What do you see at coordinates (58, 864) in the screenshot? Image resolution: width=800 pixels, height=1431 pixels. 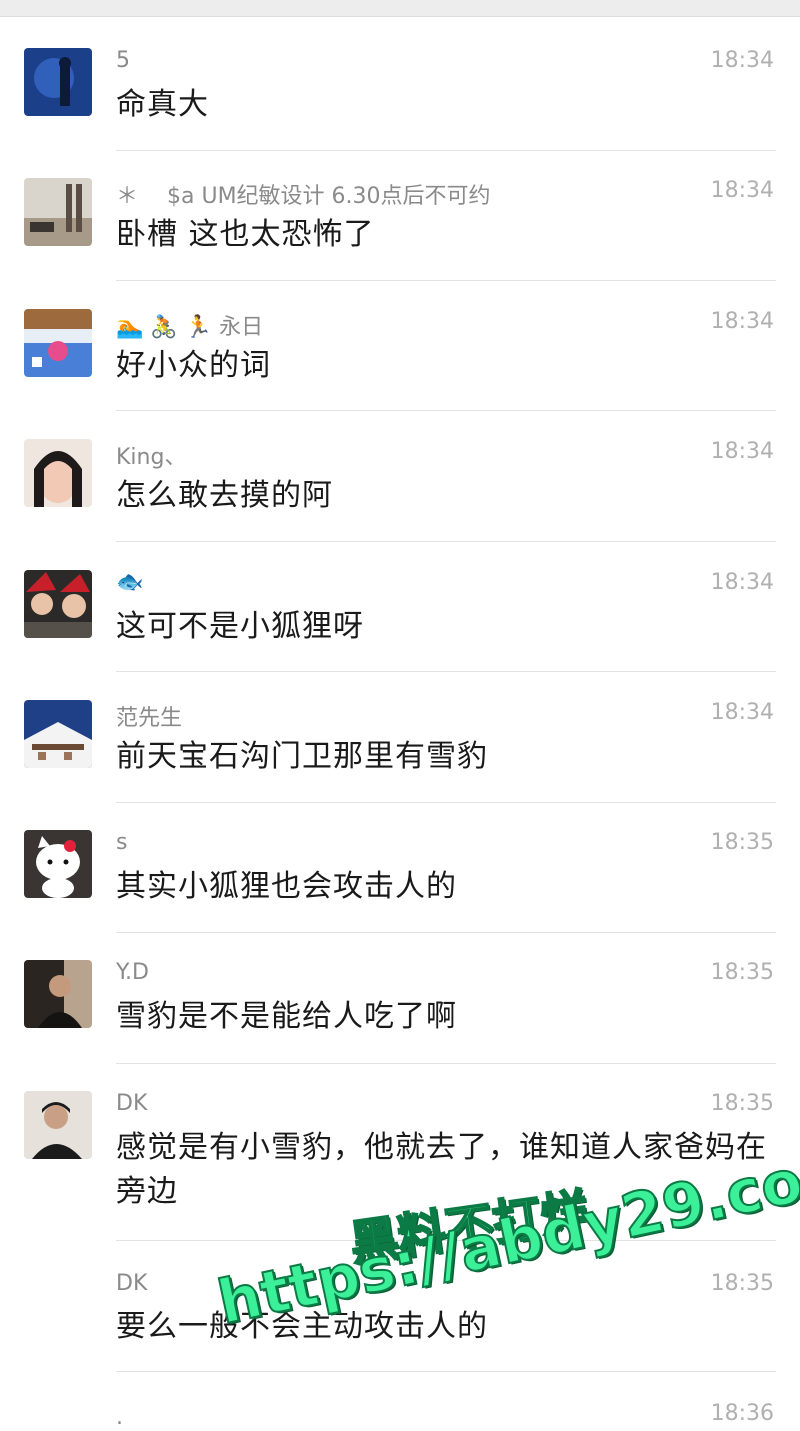 I see `hello-kitty-avatar-icon` at bounding box center [58, 864].